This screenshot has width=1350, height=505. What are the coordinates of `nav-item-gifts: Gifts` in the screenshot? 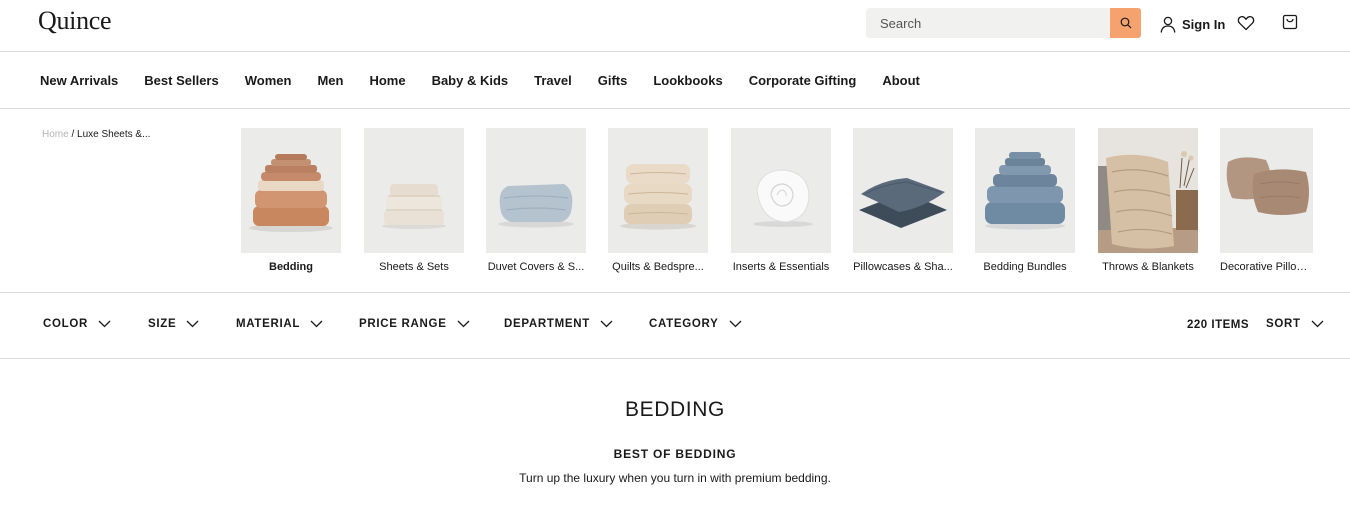 It's located at (613, 80).